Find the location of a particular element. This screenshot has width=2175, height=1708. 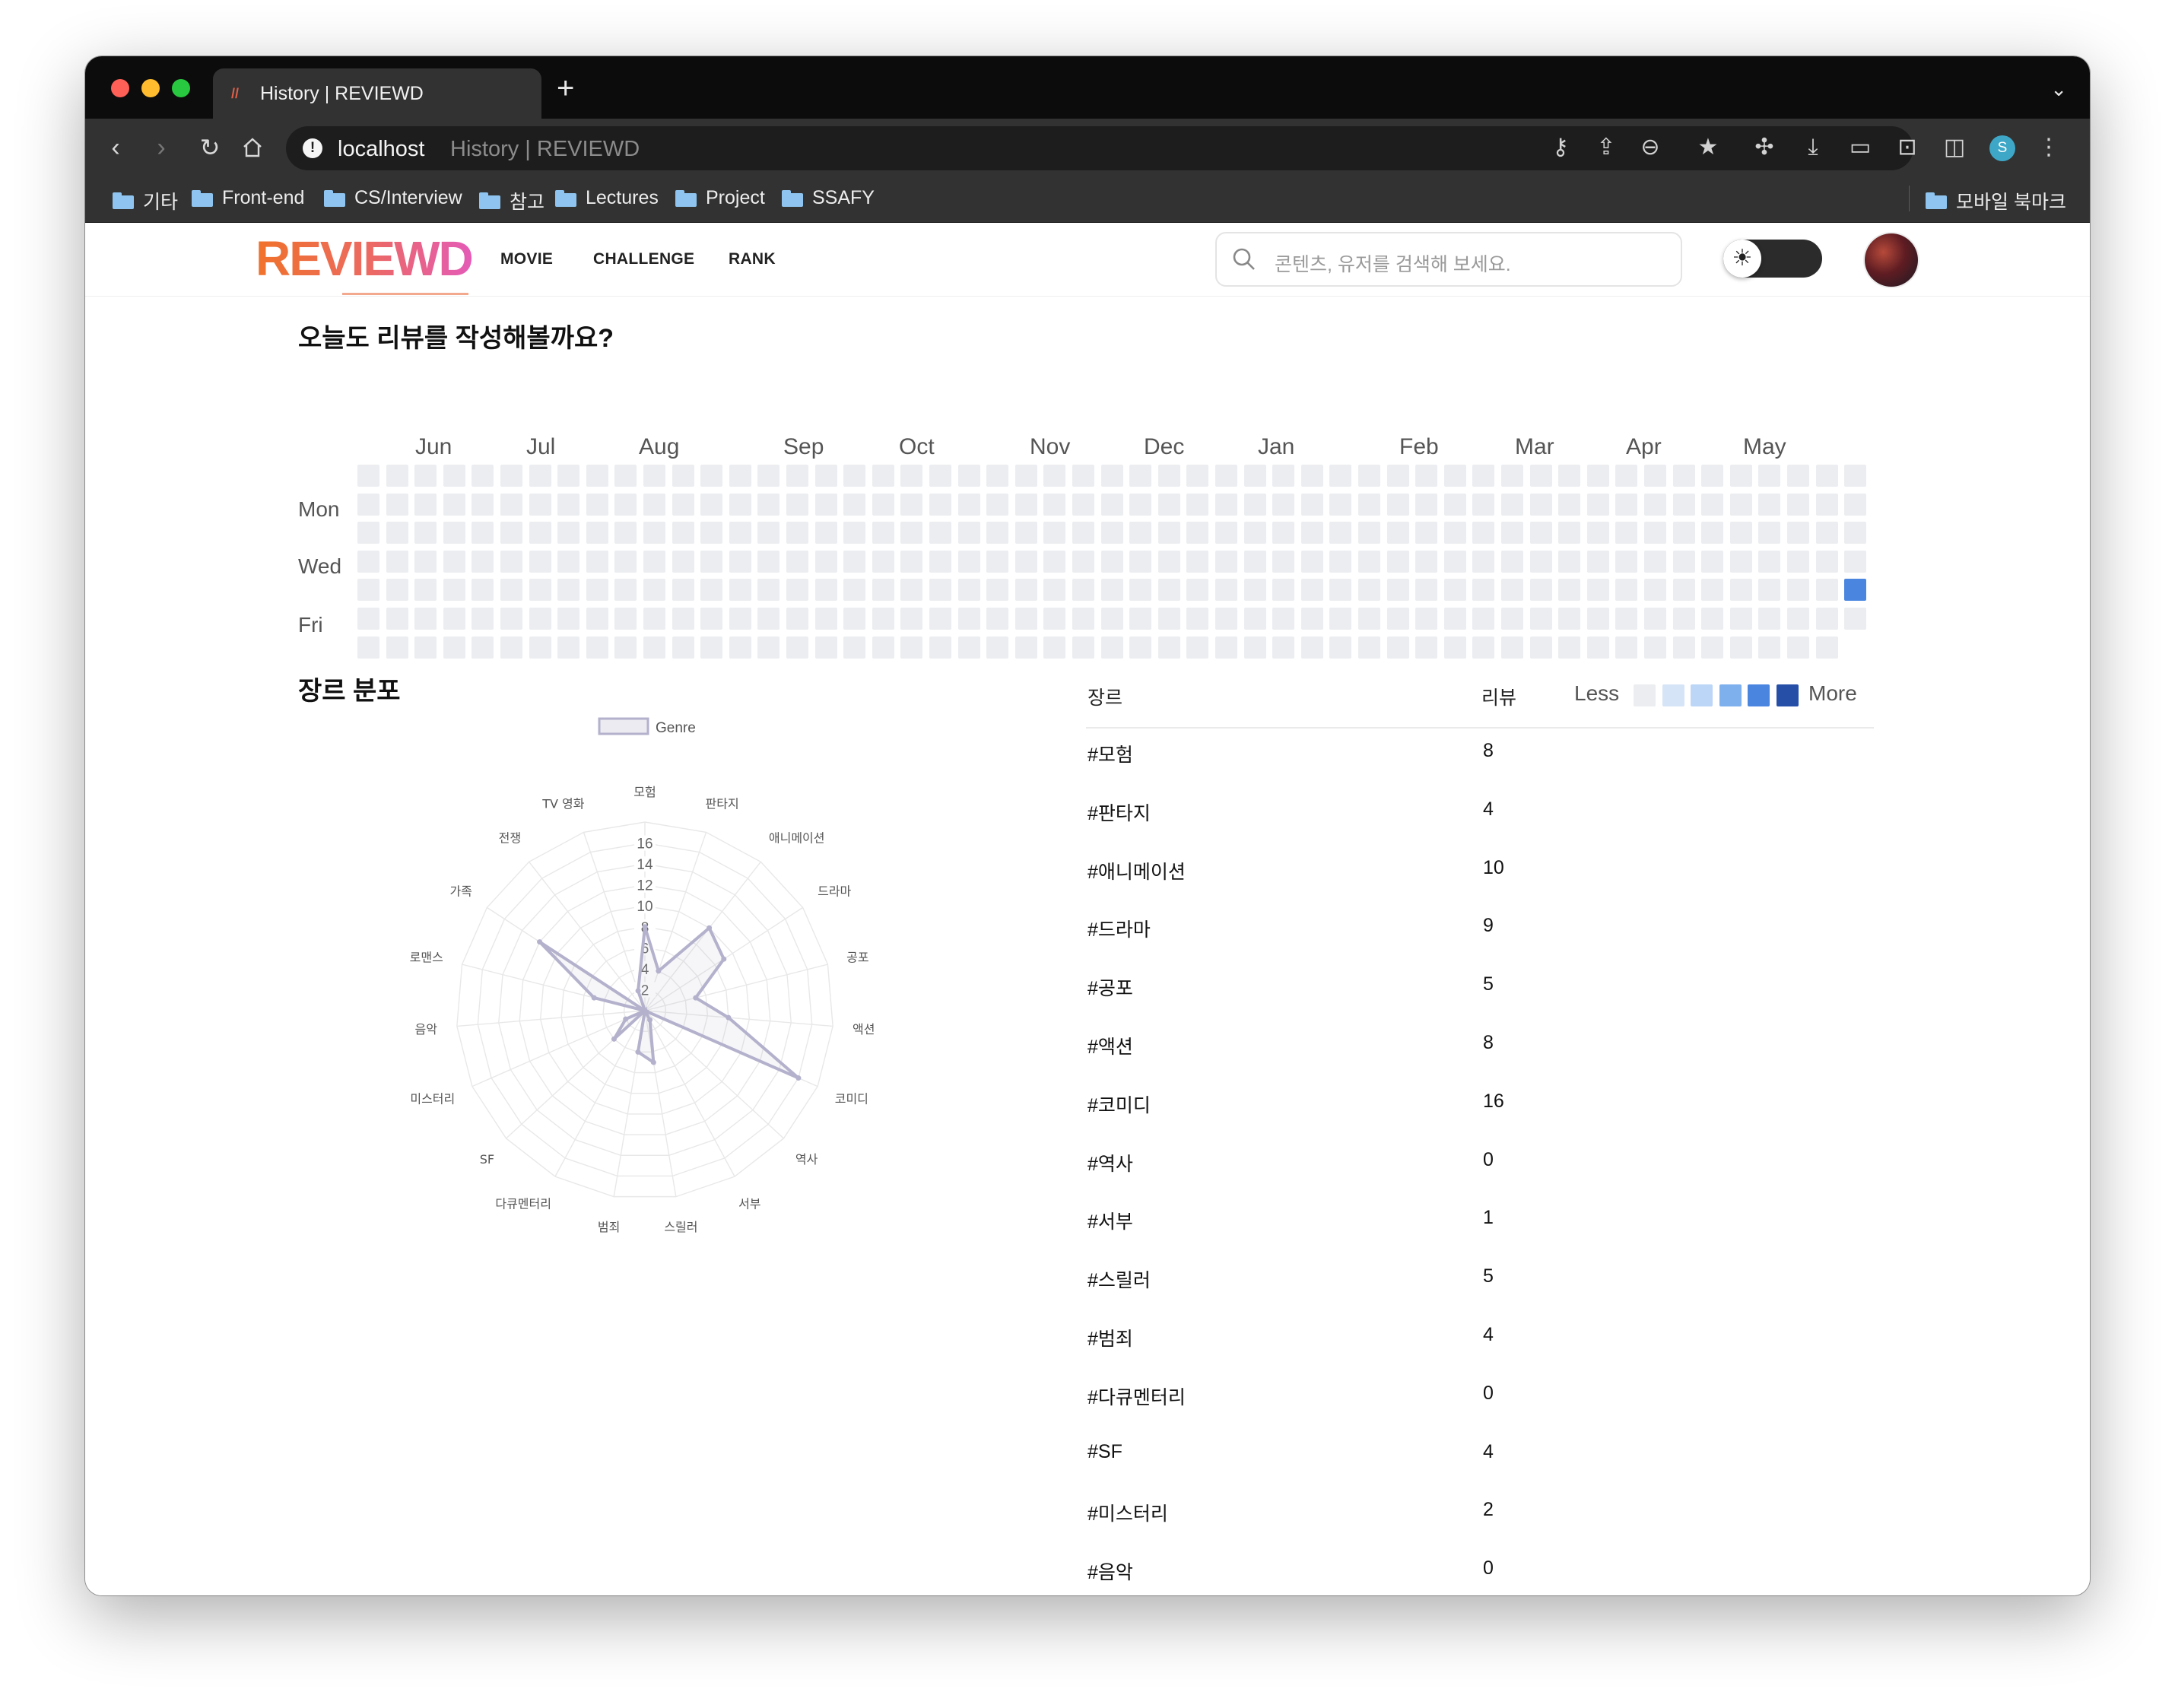

side-panel-icon: ◫ is located at coordinates (1954, 148).